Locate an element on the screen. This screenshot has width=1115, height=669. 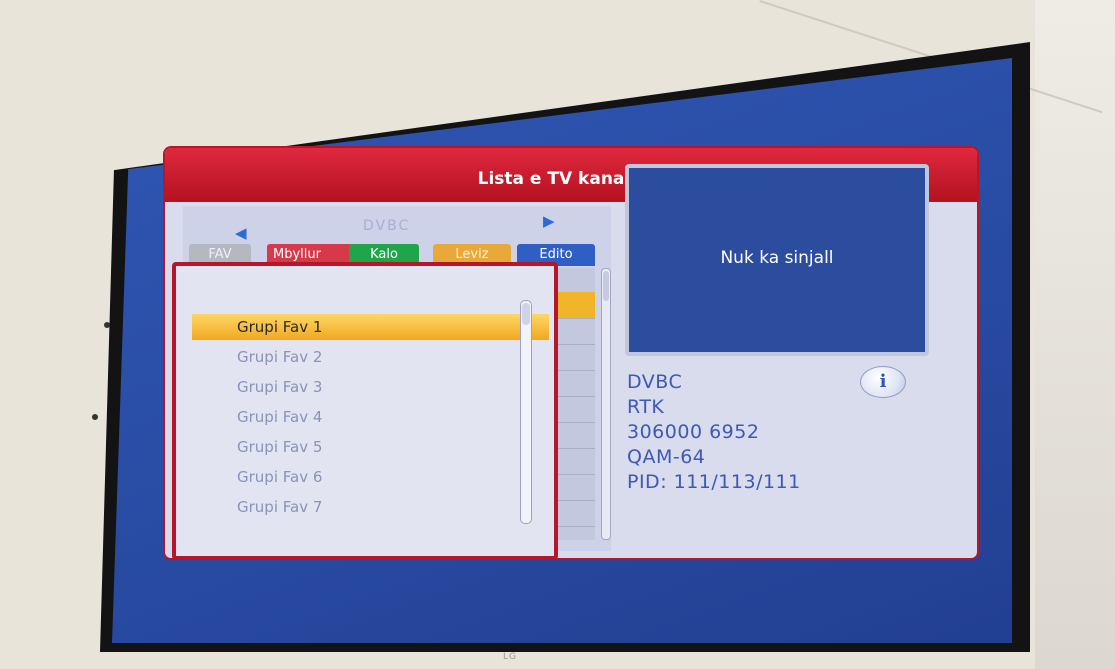
arrow-left-icon: ◀ is located at coordinates (241, 233).